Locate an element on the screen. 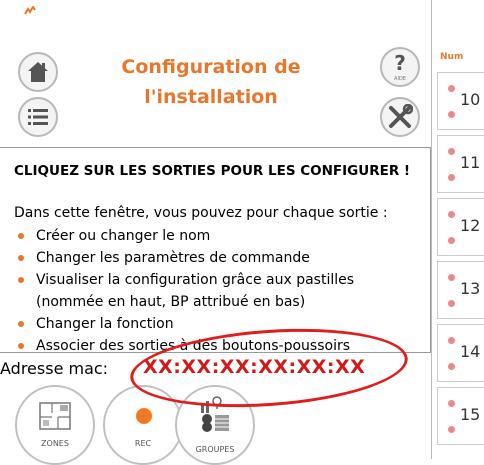 The height and width of the screenshot is (465, 484). help-icon: ? is located at coordinates (400, 63).